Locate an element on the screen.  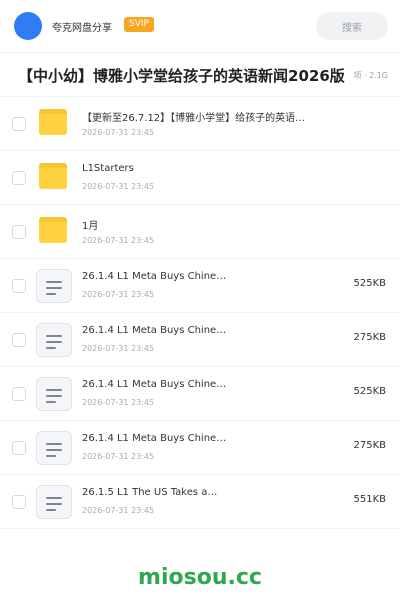
share-meta: 项 · 2.1G is located at coordinates (368, 75).